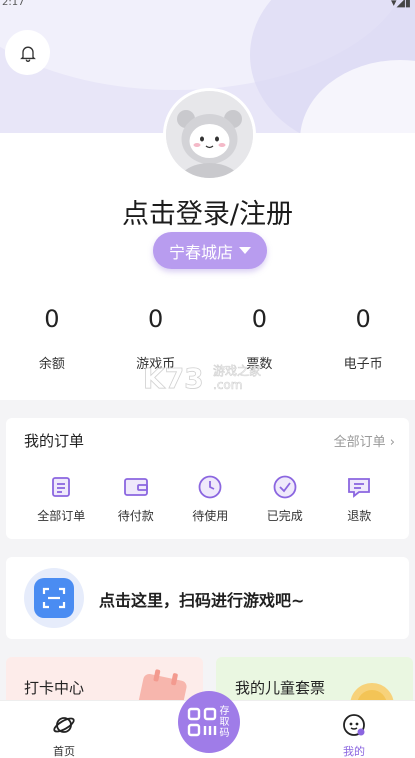 The height and width of the screenshot is (758, 415). I want to click on order-item-completed: 已完成, so click(285, 498).